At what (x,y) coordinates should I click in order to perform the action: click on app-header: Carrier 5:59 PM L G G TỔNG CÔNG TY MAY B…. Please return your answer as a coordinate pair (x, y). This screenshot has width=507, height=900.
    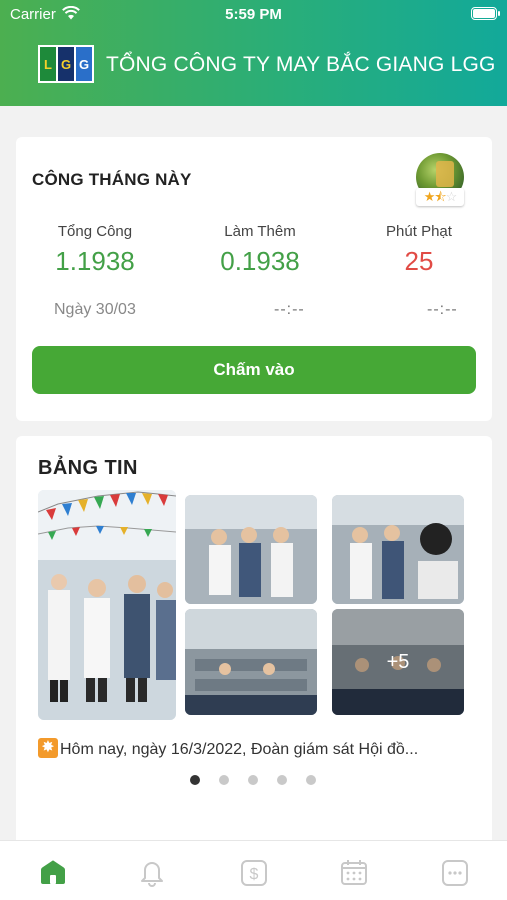
    Looking at the image, I should click on (253, 53).